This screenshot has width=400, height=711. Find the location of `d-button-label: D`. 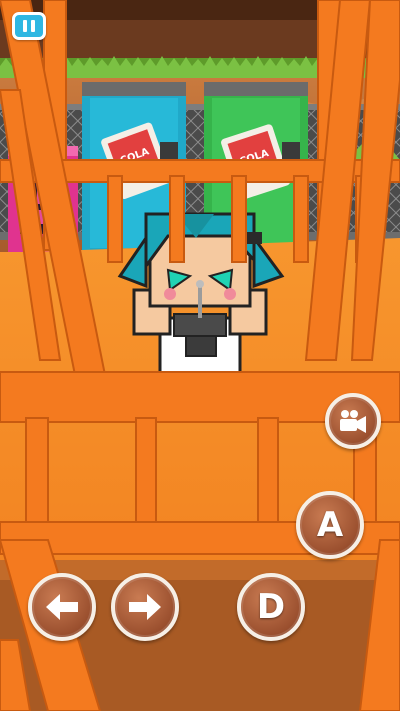

d-button-label: D is located at coordinates (271, 607).